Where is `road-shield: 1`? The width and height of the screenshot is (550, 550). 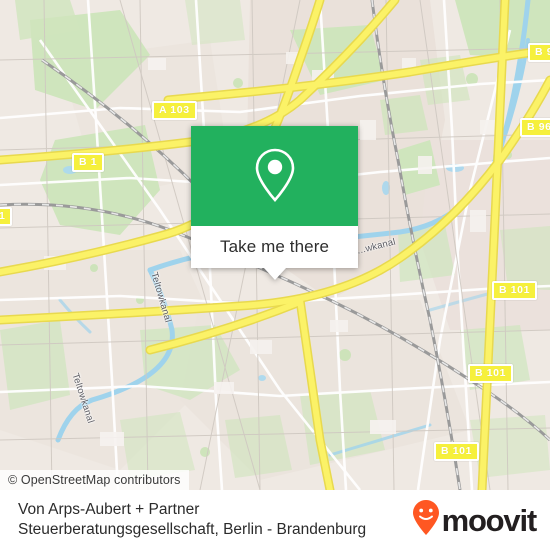 road-shield: 1 is located at coordinates (6, 216).